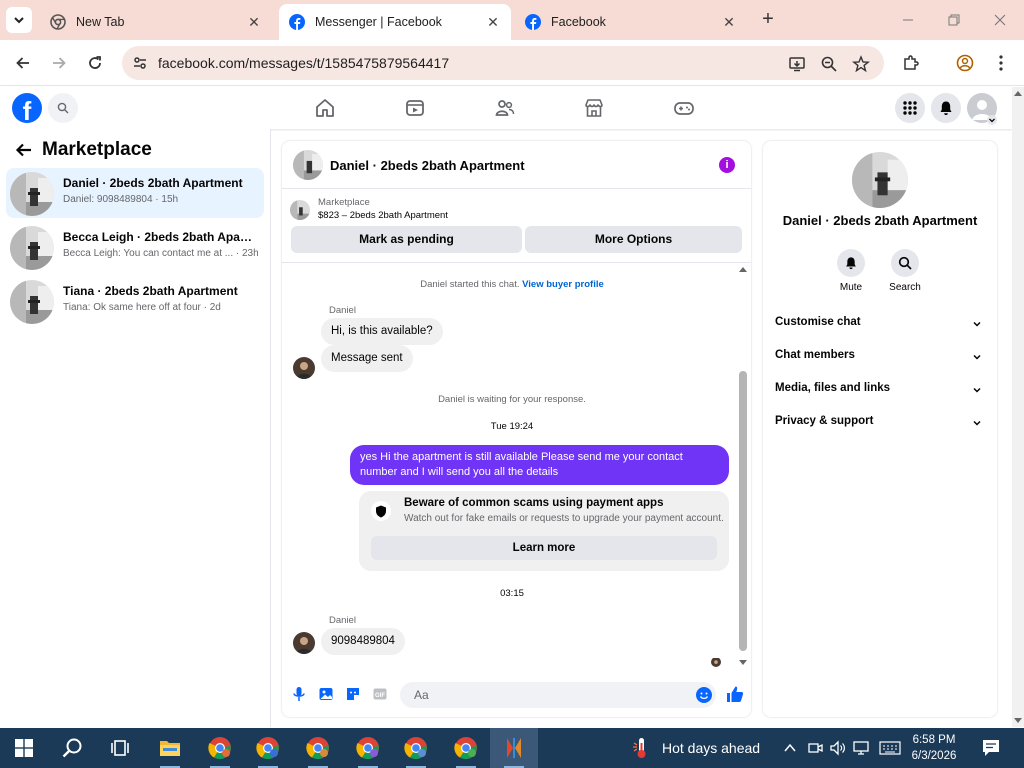 The image size is (1024, 768). Describe the element at coordinates (908, 20) in the screenshot. I see `minimize-button` at that location.